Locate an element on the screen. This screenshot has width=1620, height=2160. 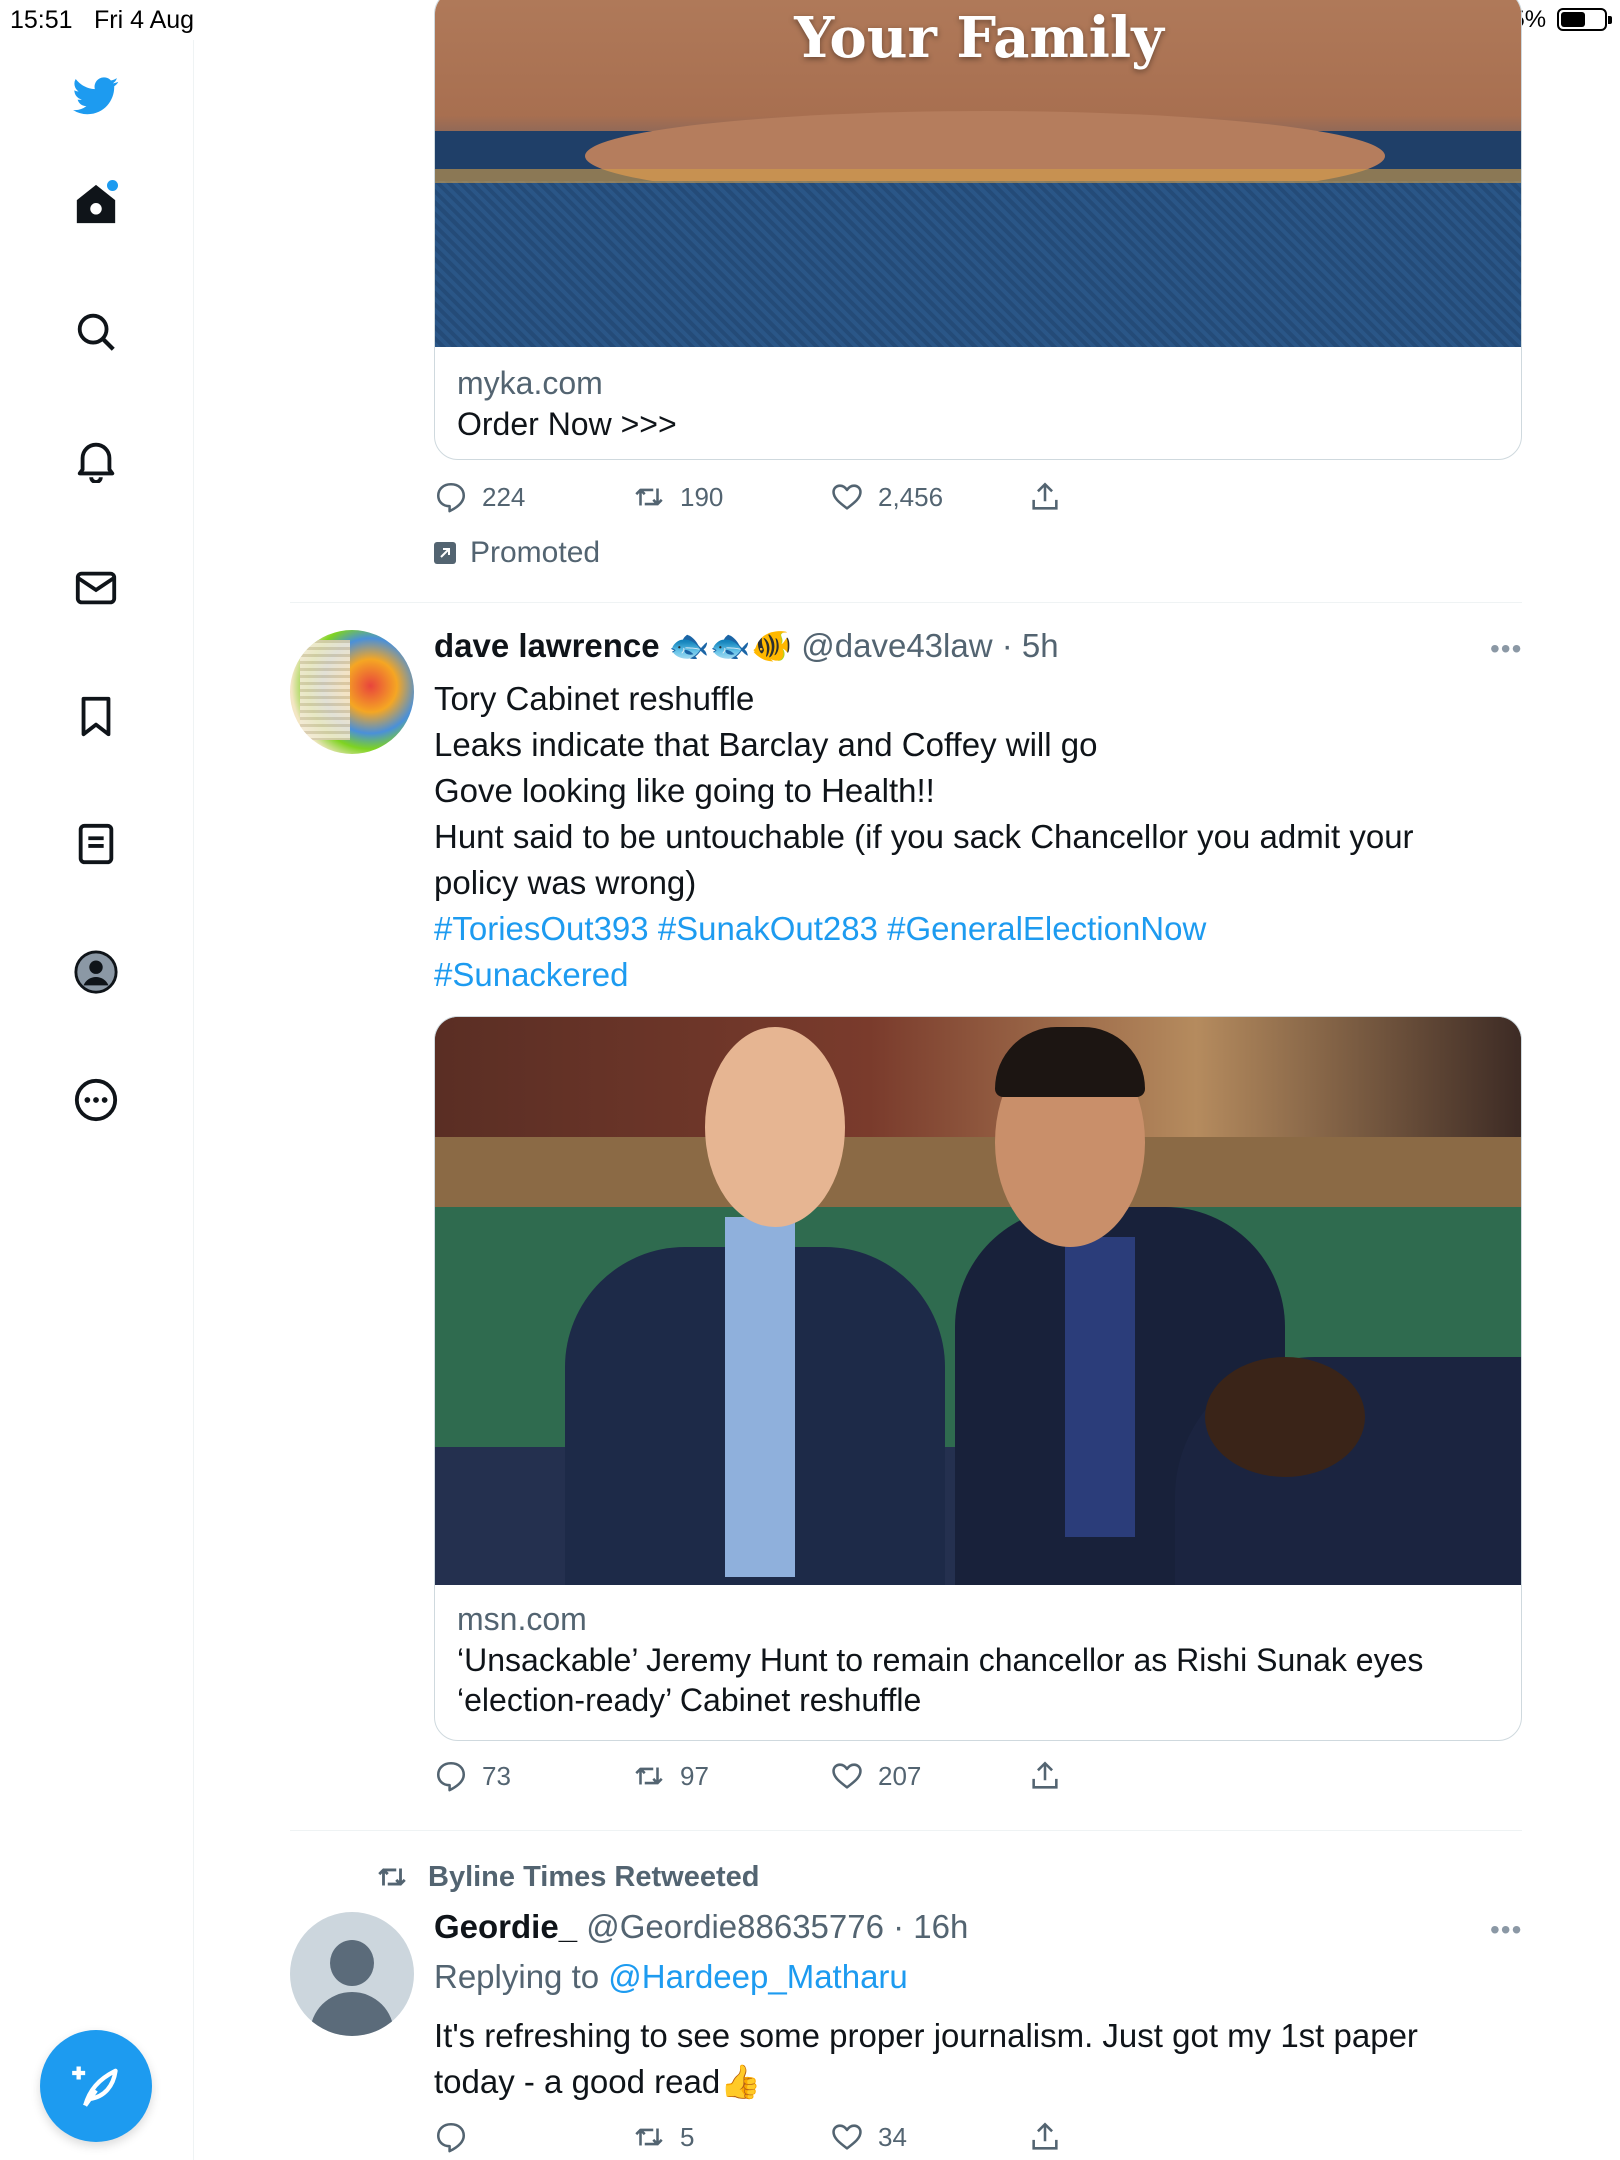
hashtag-link: #Sunackered is located at coordinates (531, 974).